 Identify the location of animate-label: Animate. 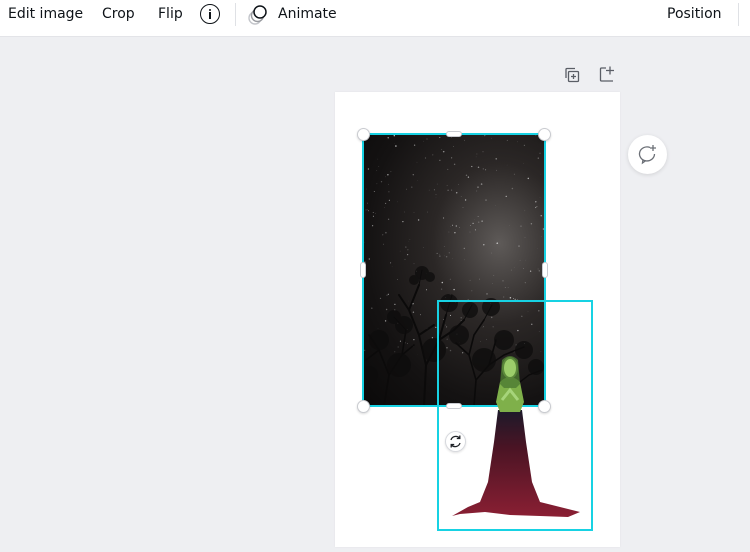
(307, 14).